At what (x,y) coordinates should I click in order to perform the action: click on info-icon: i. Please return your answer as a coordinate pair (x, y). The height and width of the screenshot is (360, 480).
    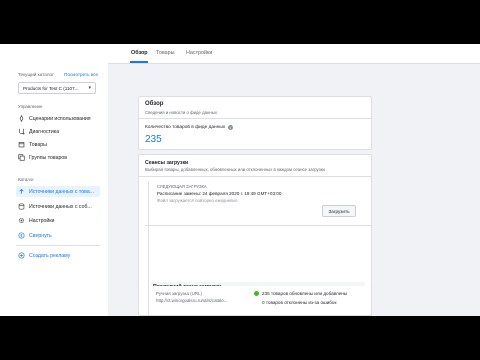
    Looking at the image, I should click on (231, 127).